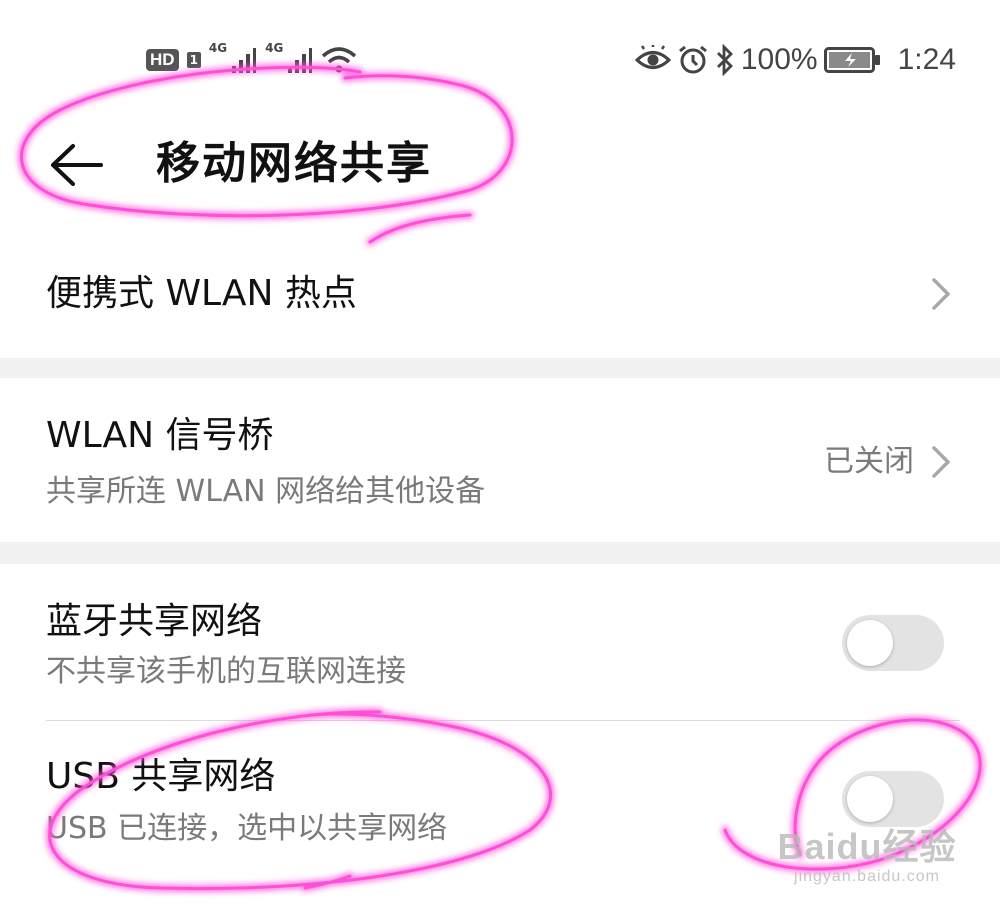  What do you see at coordinates (867, 846) in the screenshot?
I see `watermark-logo: Baidu经验` at bounding box center [867, 846].